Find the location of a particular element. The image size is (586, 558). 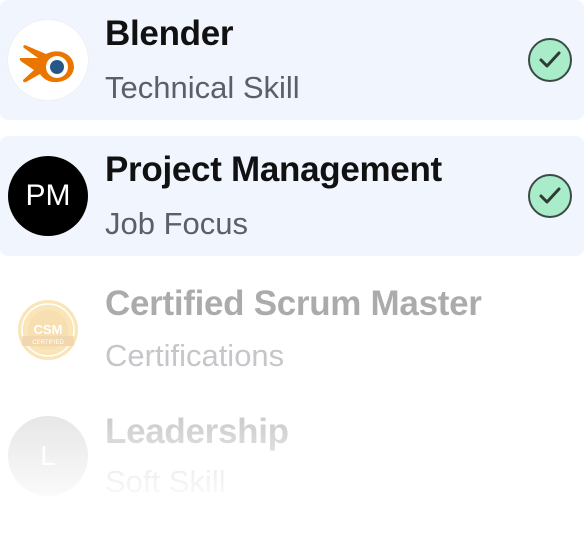

avatar: PM is located at coordinates (48, 196).